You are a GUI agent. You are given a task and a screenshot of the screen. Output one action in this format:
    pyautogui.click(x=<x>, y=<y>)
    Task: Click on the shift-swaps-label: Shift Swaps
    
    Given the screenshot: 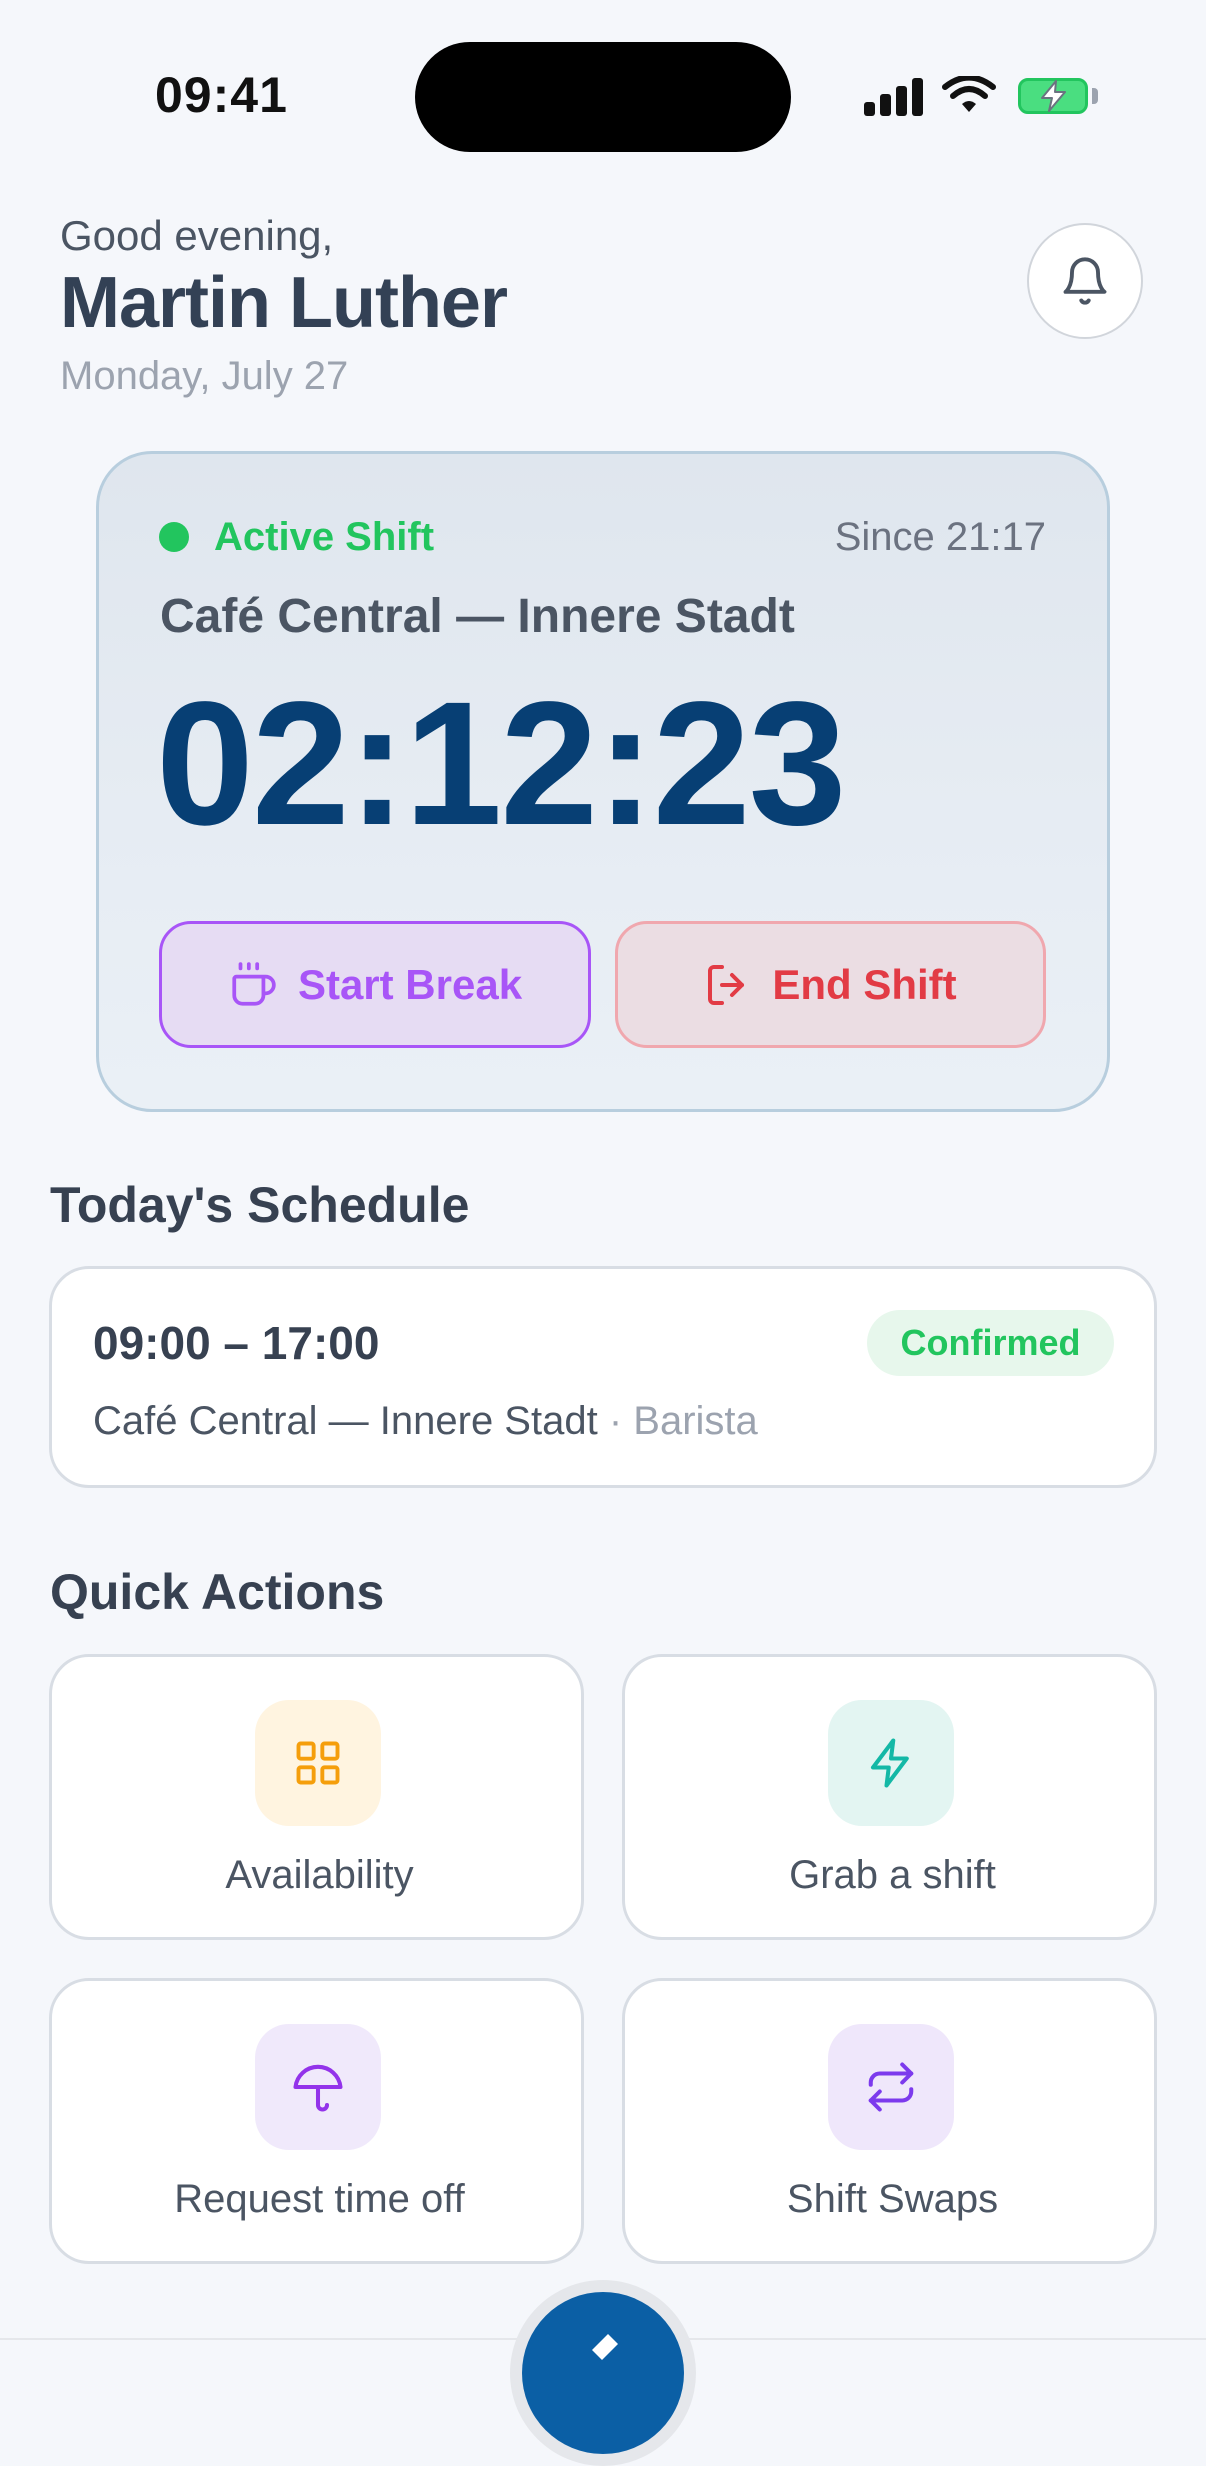 What is the action you would take?
    pyautogui.click(x=892, y=2199)
    